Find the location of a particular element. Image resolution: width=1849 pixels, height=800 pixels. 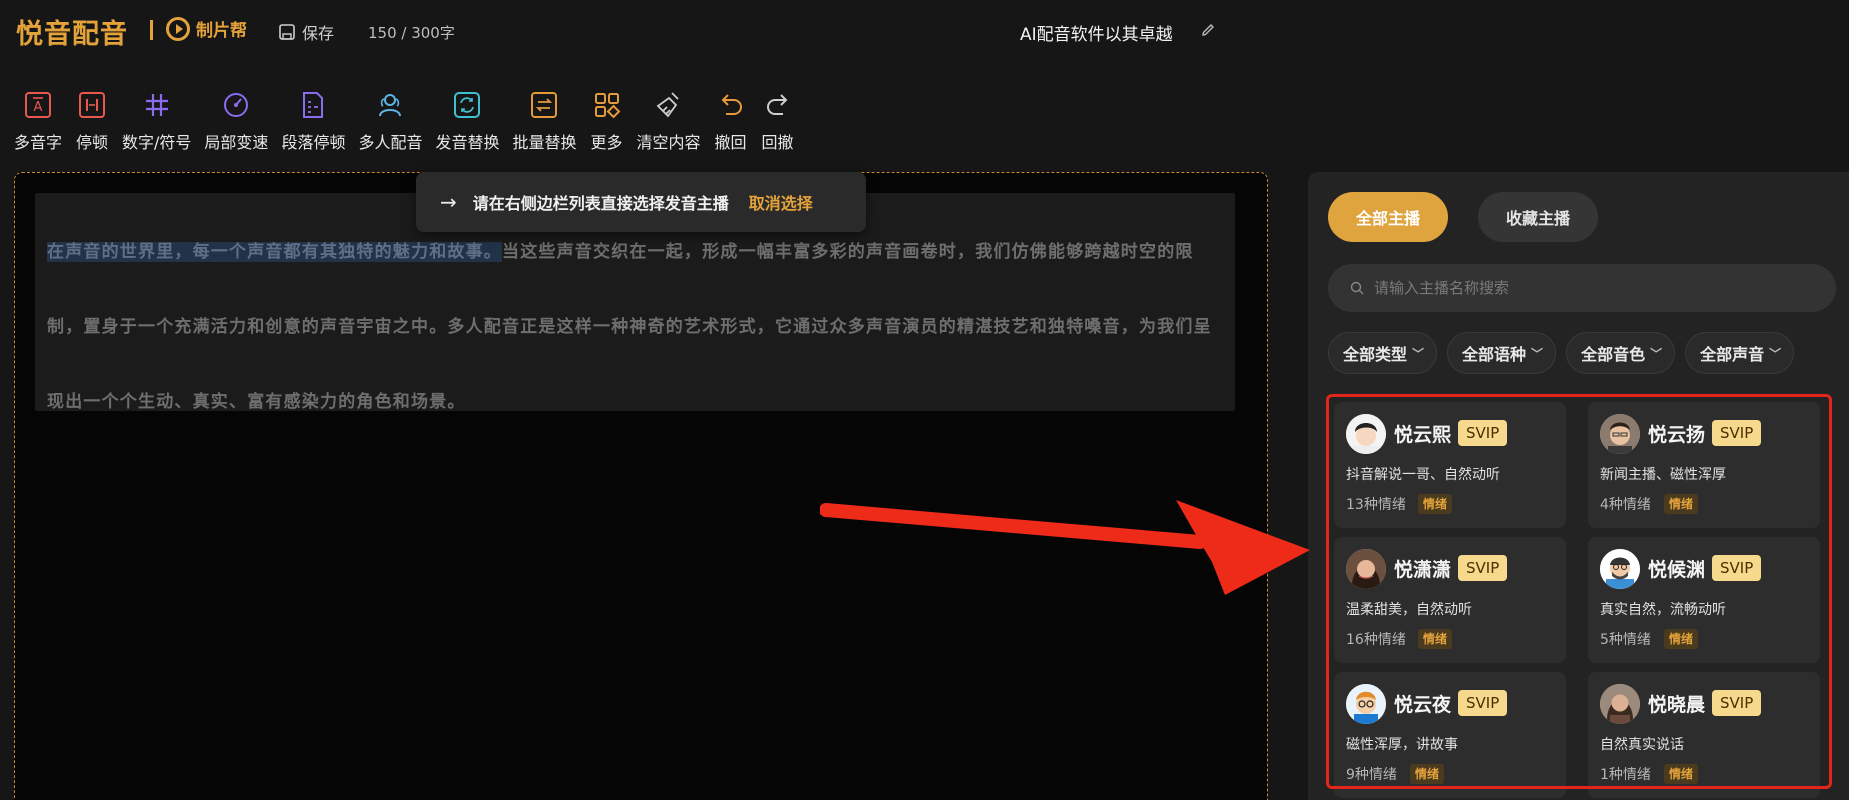

tool-label: 发音替换 is located at coordinates (467, 142).